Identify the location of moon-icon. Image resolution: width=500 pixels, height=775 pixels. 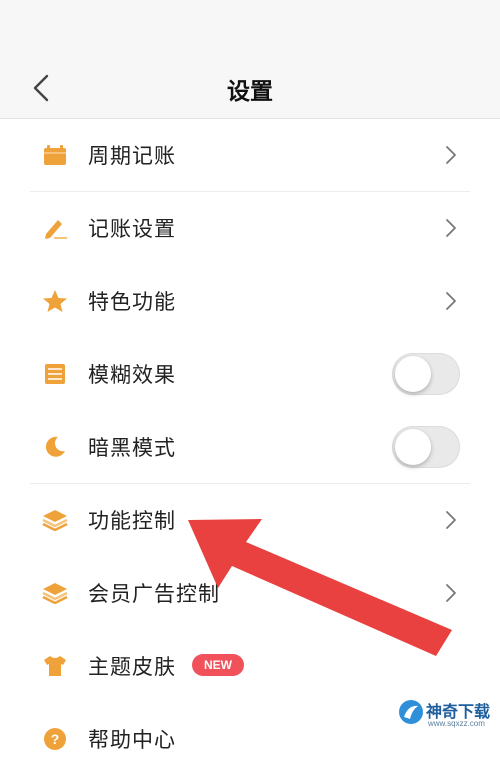
(55, 447).